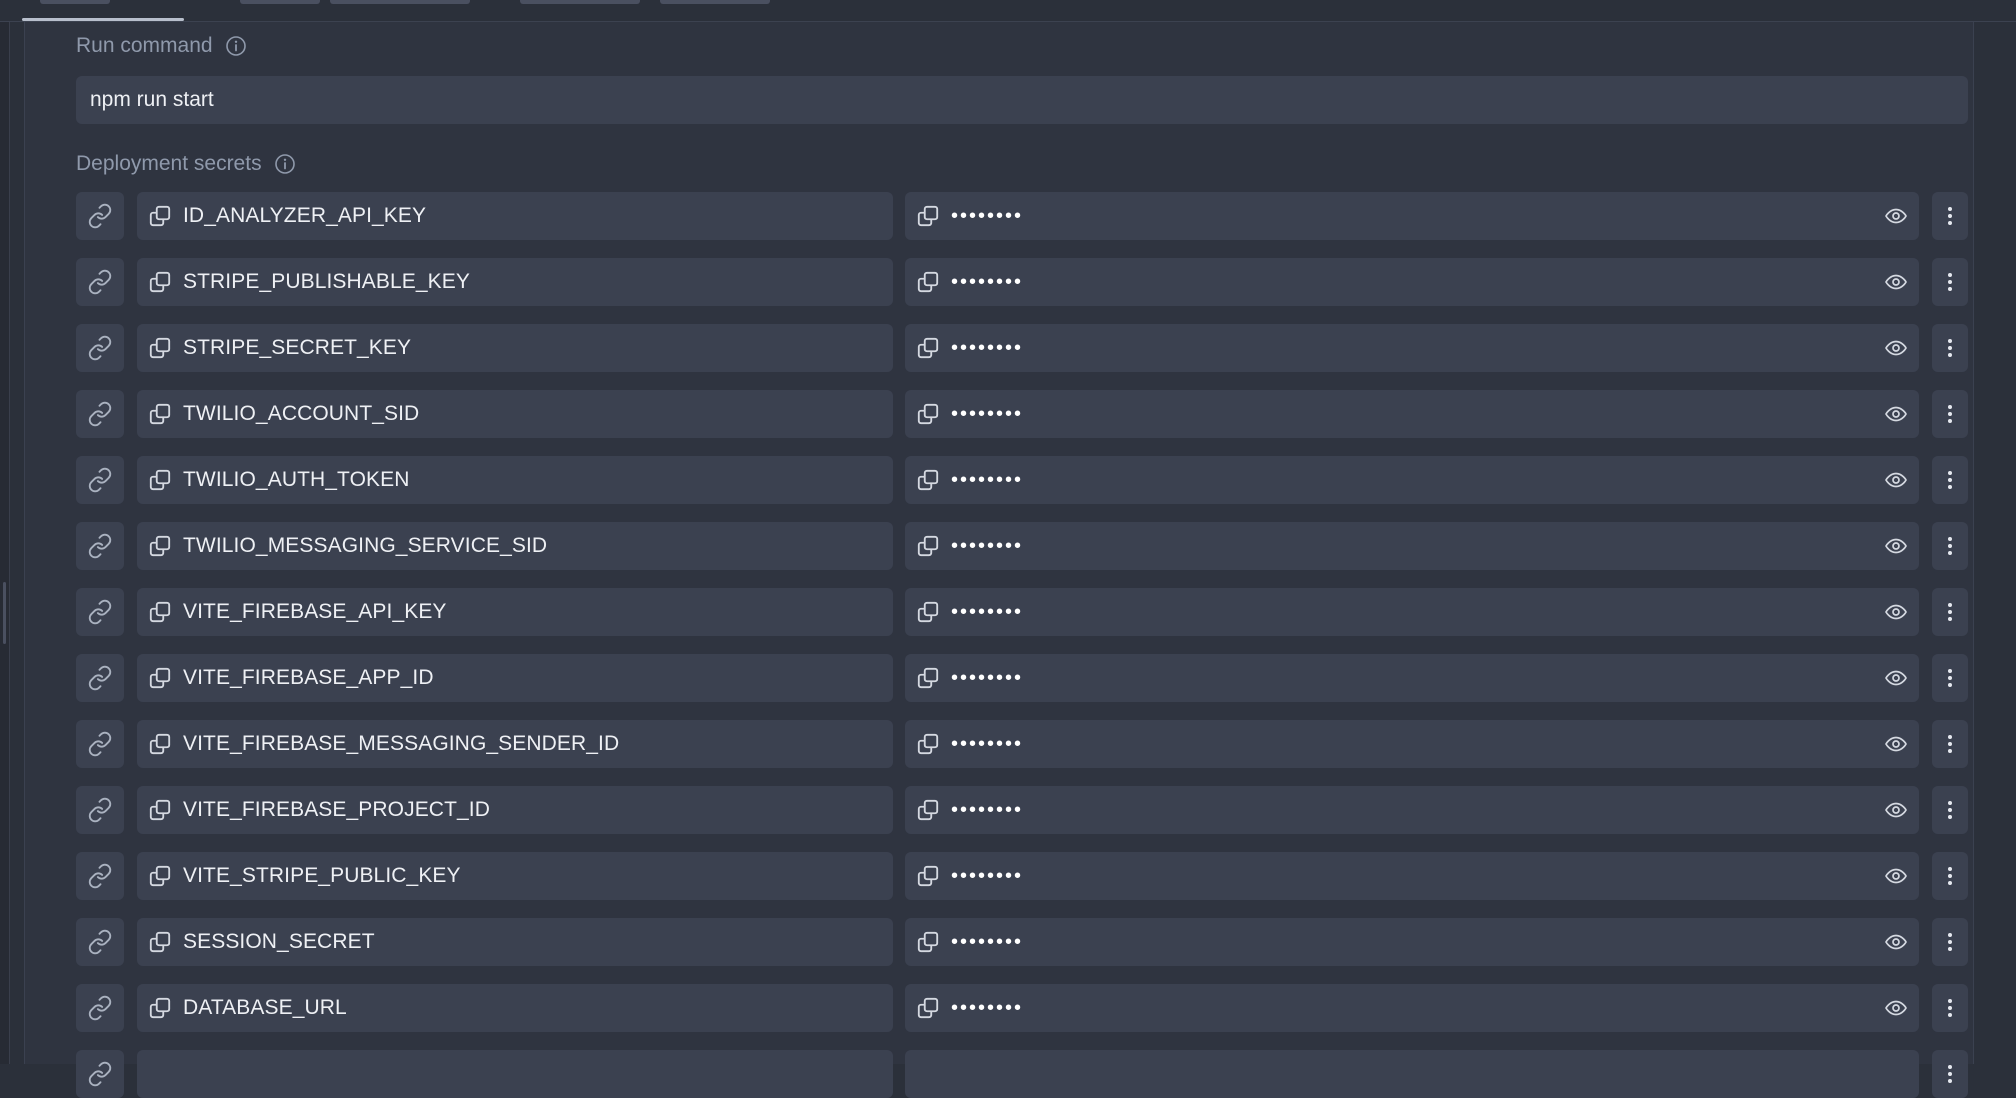 This screenshot has height=1098, width=2016. What do you see at coordinates (515, 1074) in the screenshot?
I see `secret-key-field` at bounding box center [515, 1074].